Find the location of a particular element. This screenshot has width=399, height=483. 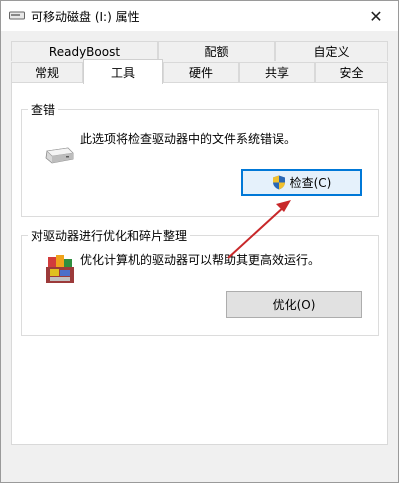

title-bar: 可移动磁盘 (I:) 属性 ✕ is located at coordinates (199, 16).